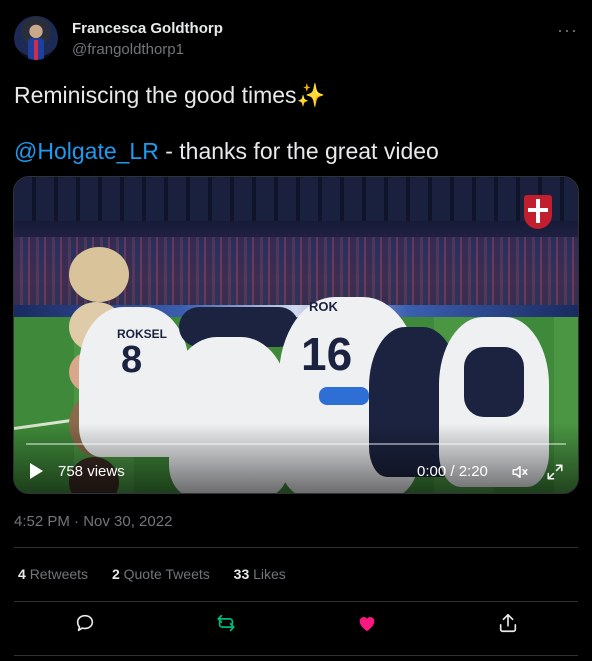 The height and width of the screenshot is (661, 592). I want to click on like-icon, so click(367, 623).